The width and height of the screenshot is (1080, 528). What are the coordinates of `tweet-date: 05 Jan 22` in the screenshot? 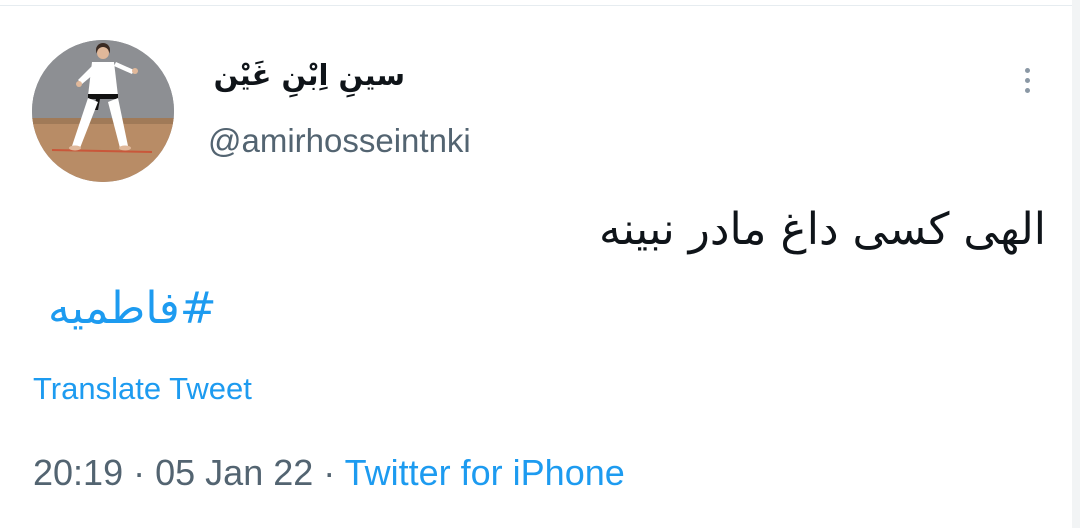 It's located at (234, 472).